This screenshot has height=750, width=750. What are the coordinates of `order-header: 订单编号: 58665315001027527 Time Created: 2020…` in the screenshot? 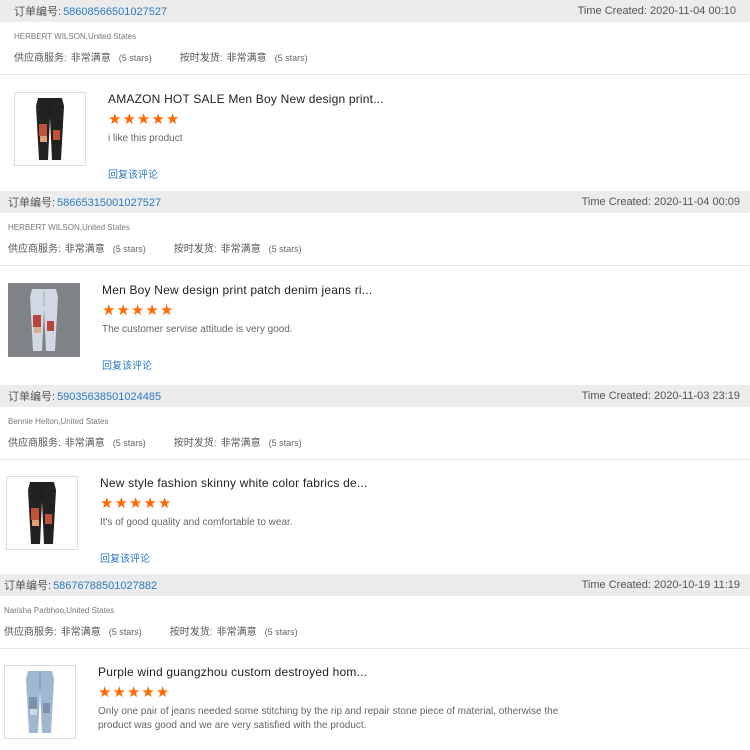 It's located at (375, 202).